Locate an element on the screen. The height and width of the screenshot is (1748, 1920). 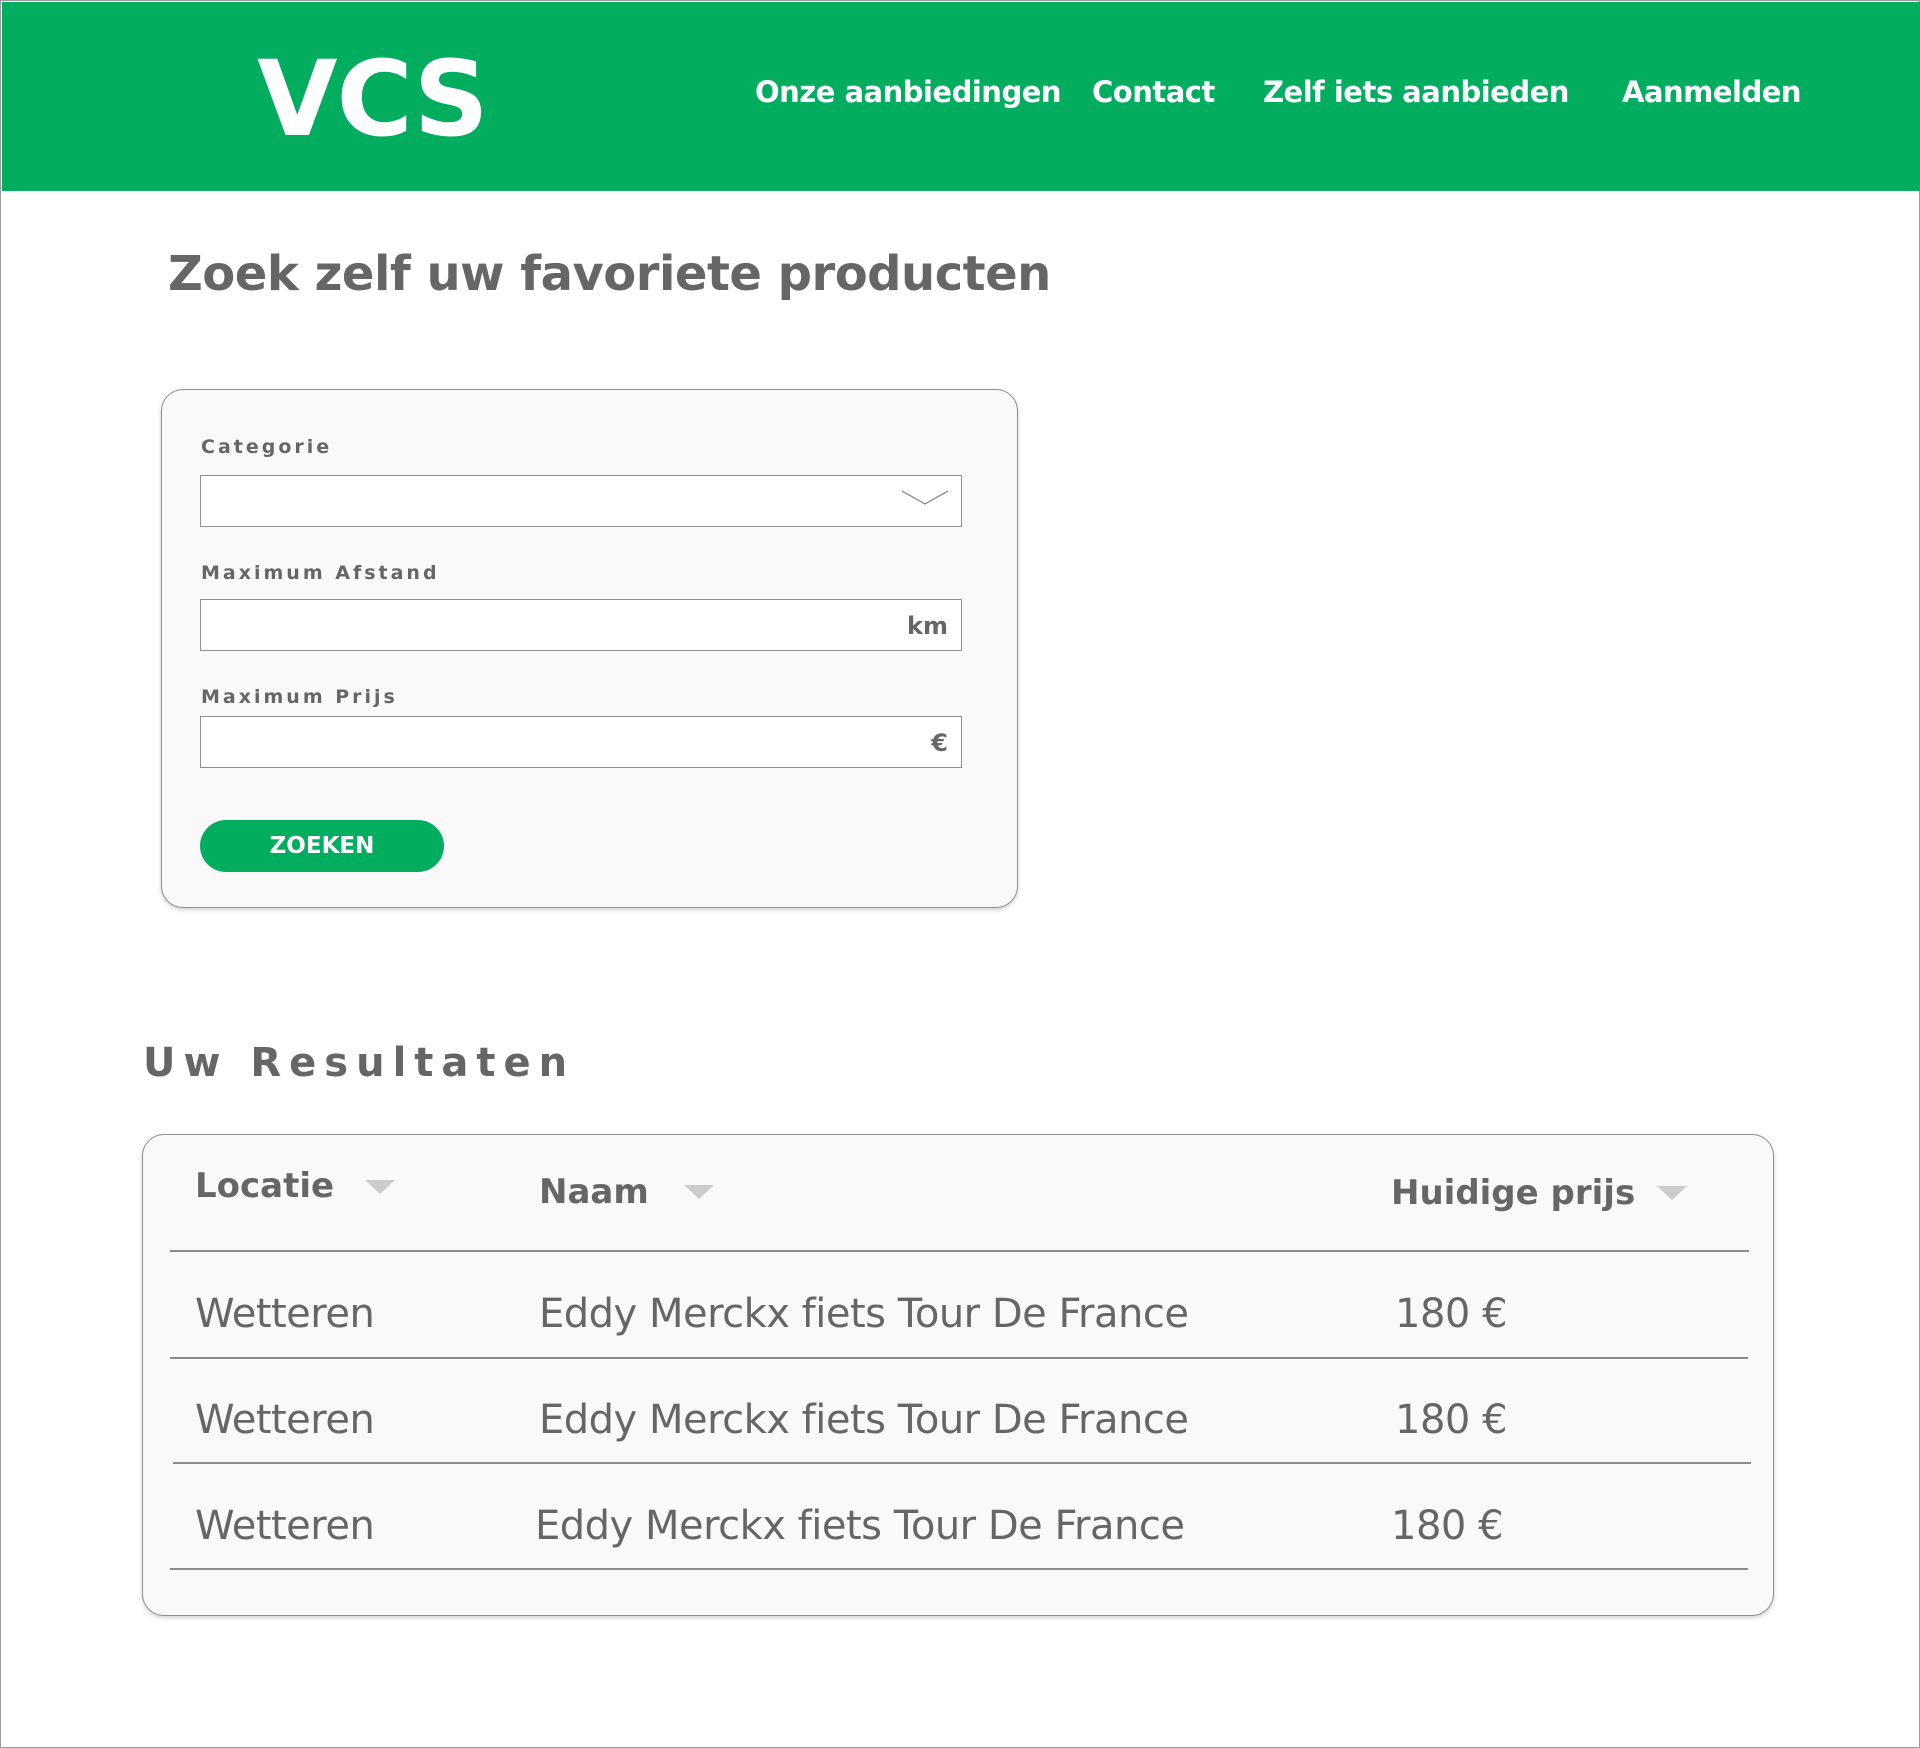
nav-link-contact: Contact is located at coordinates (1153, 92).